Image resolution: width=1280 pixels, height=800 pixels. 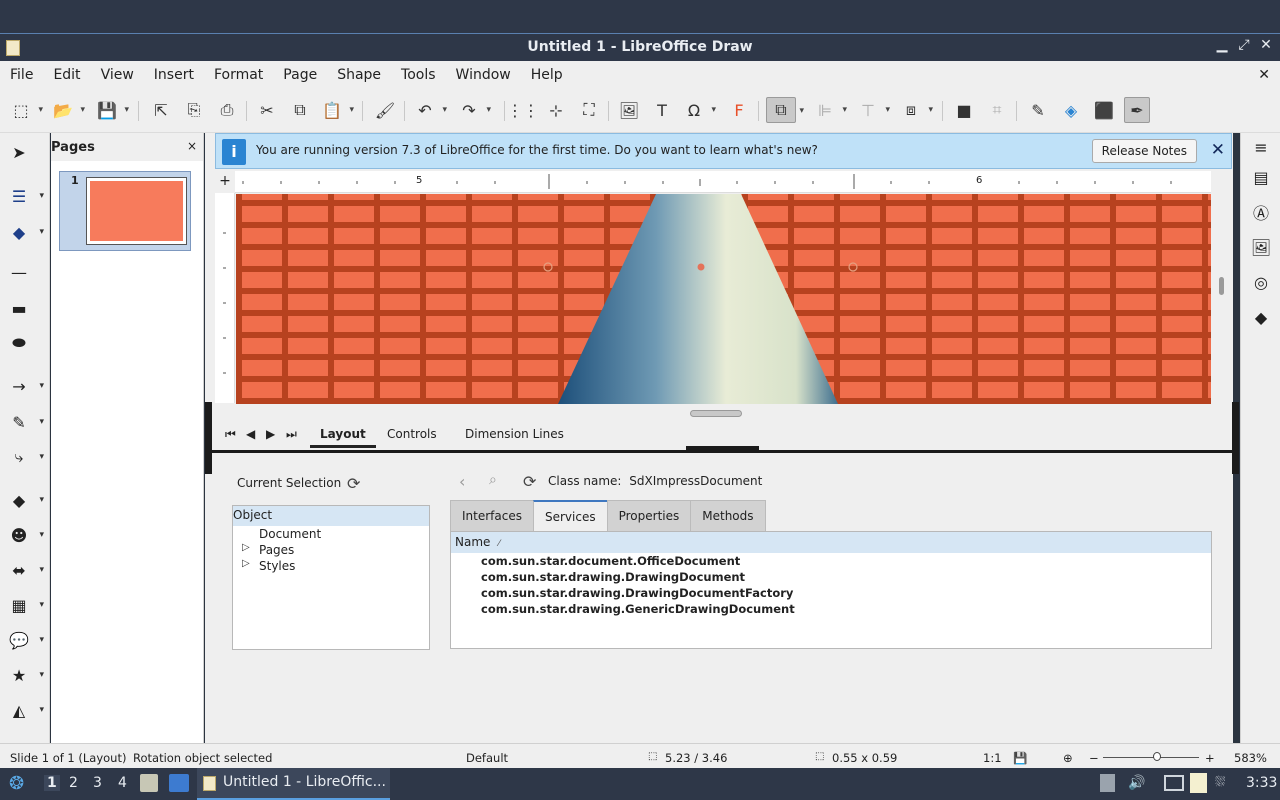 What do you see at coordinates (26, 500) in the screenshot?
I see `basic-shapes-icon: ◆` at bounding box center [26, 500].